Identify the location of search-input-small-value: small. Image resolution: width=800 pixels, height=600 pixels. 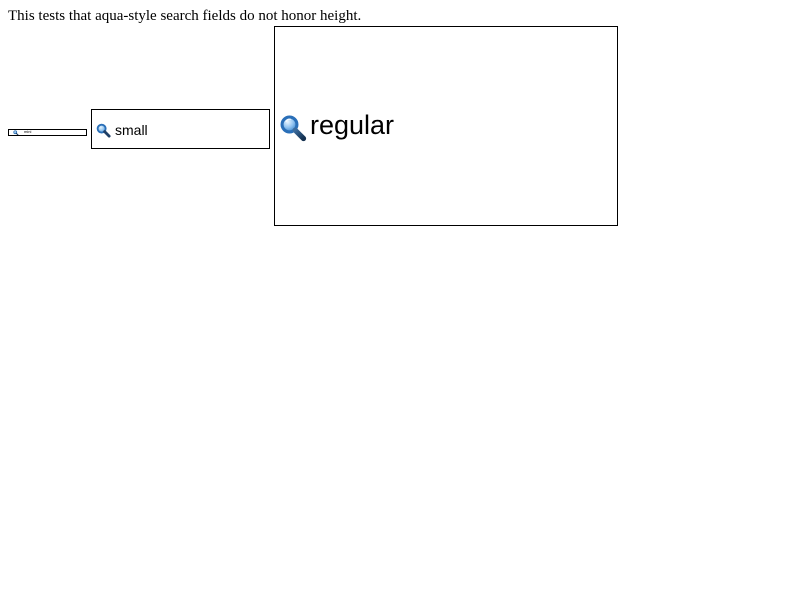
(131, 130).